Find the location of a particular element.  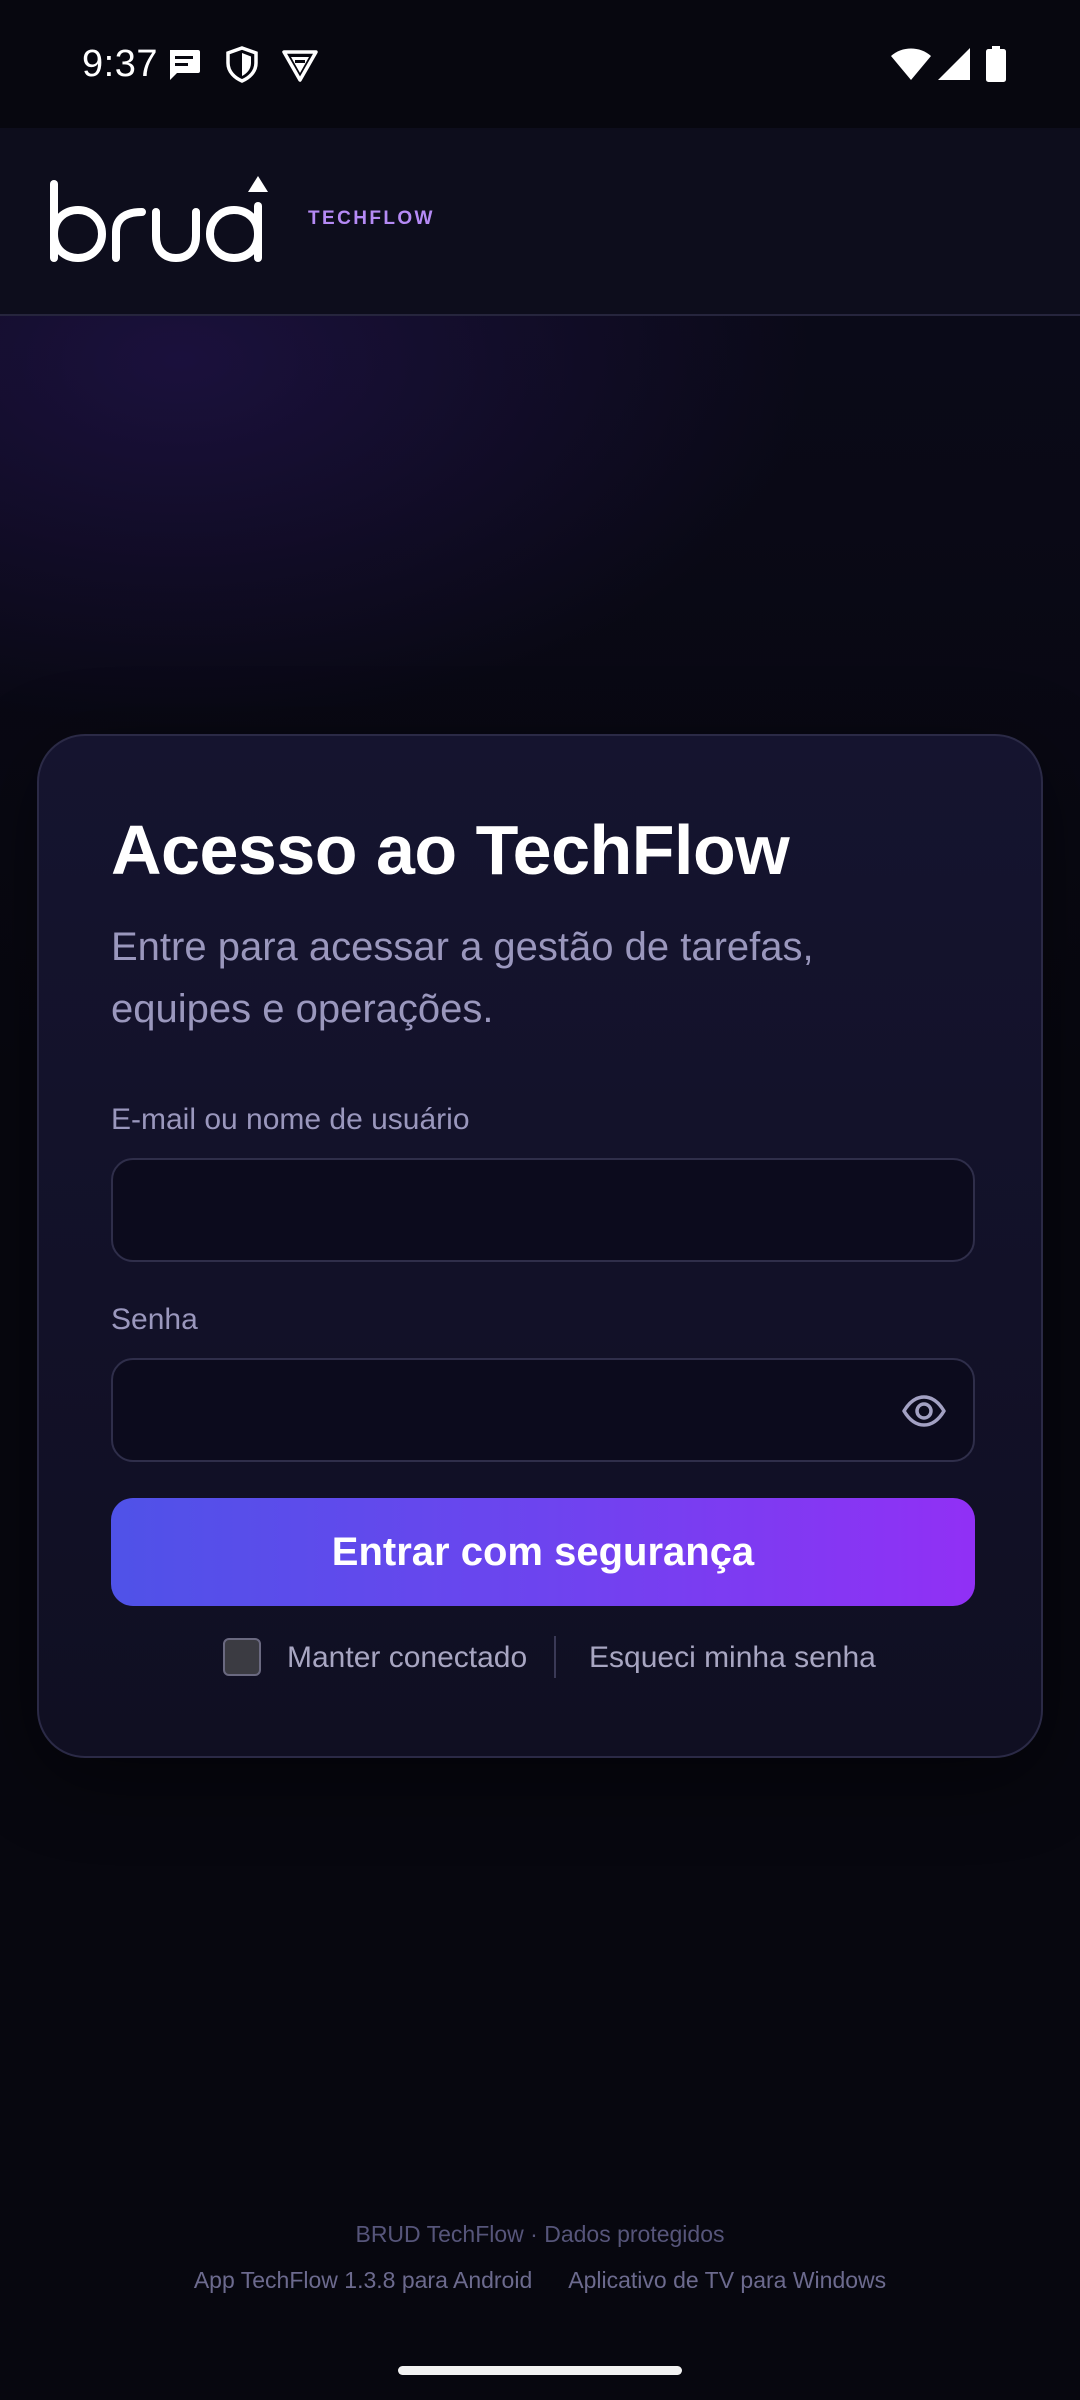

password-field is located at coordinates (543, 1410).